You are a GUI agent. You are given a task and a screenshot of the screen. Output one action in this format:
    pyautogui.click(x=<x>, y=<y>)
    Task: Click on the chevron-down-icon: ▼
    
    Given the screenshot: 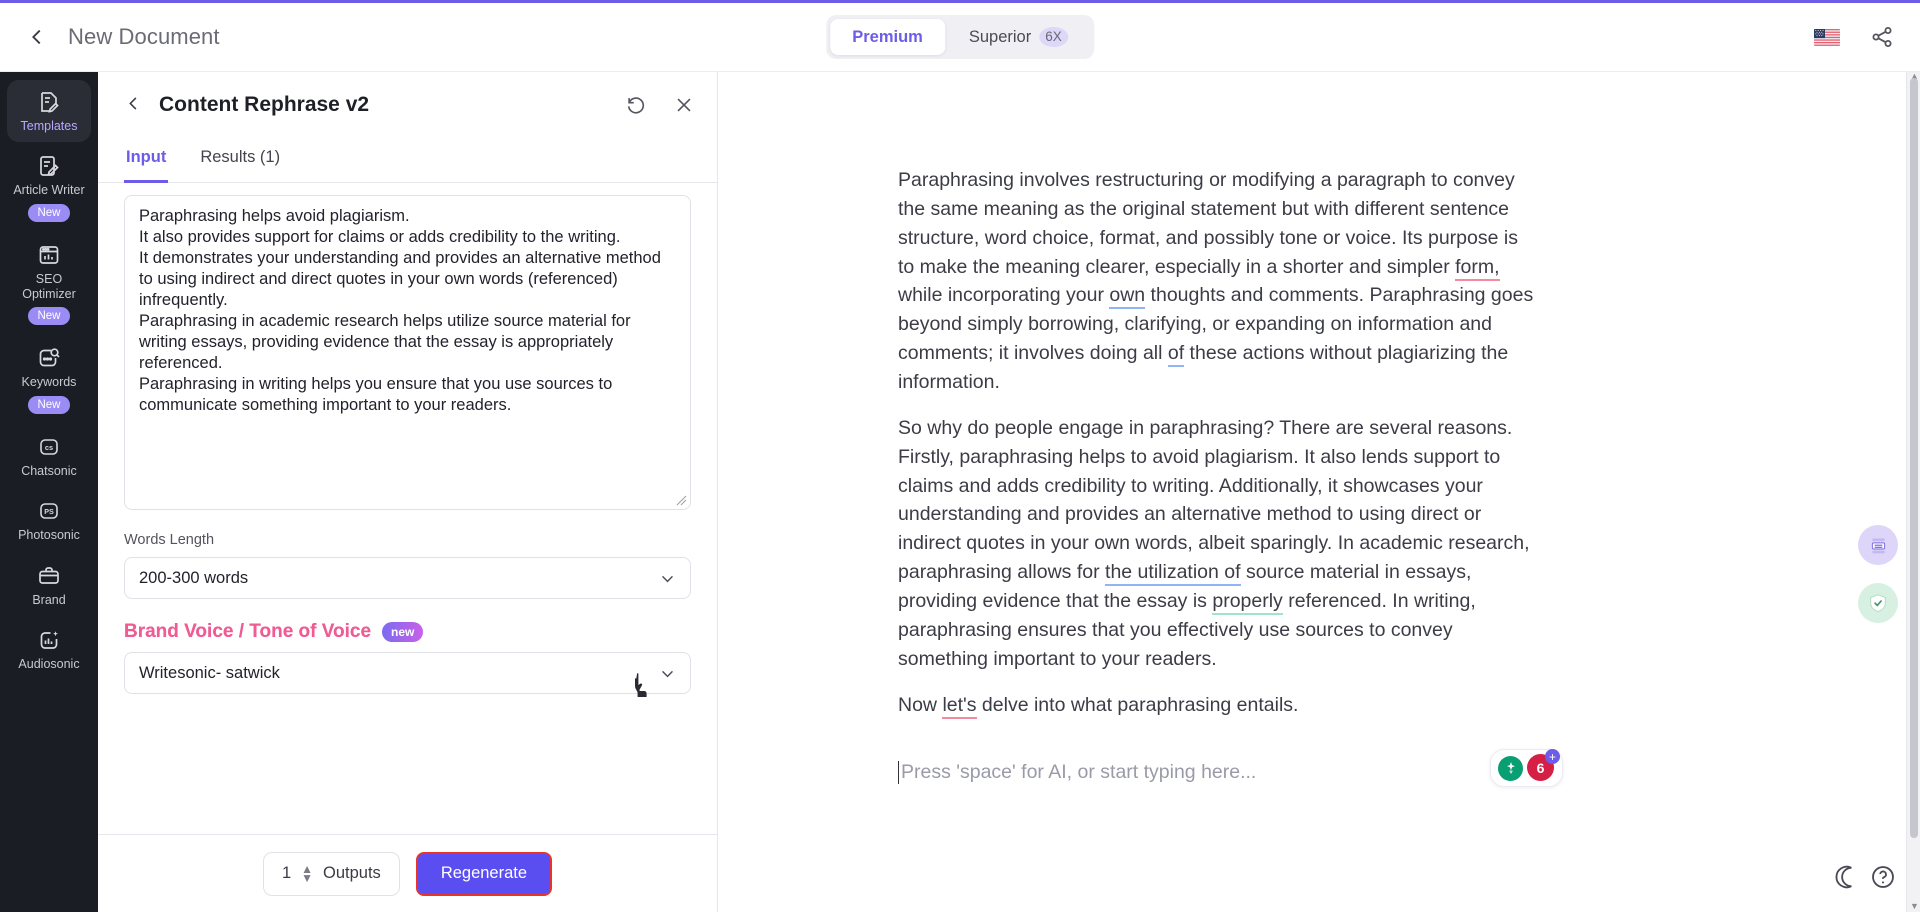 What is the action you would take?
    pyautogui.click(x=307, y=878)
    